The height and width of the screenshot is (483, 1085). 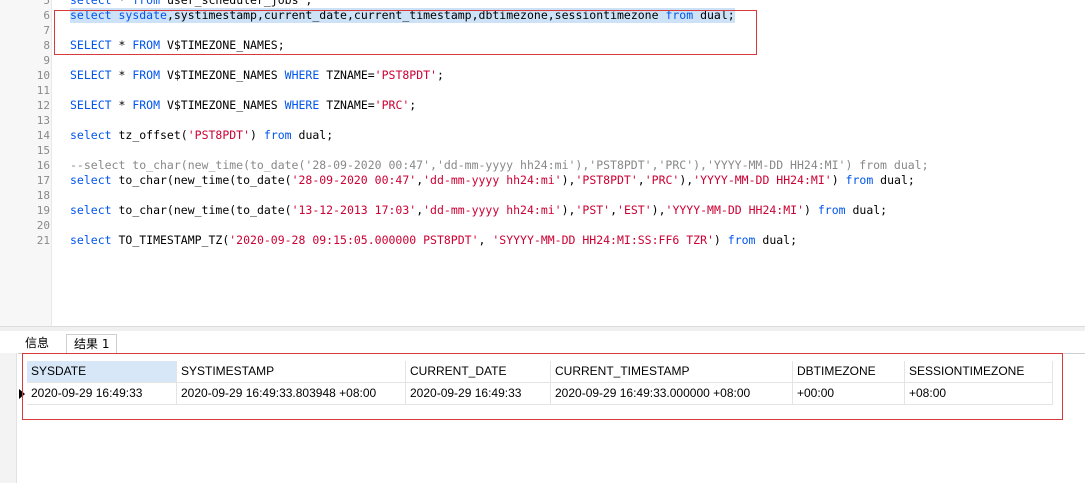 What do you see at coordinates (43, 150) in the screenshot?
I see `line-number: 15` at bounding box center [43, 150].